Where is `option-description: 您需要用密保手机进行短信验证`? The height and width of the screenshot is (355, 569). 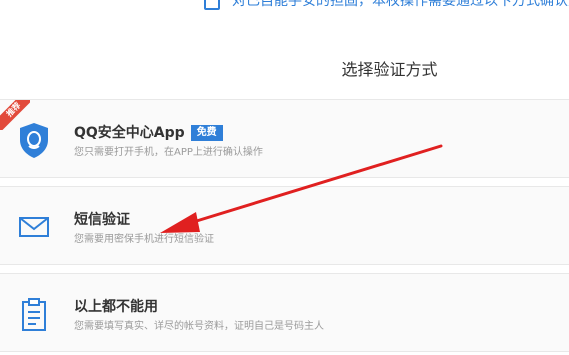
option-description: 您需要用密保手机进行短信验证 is located at coordinates (144, 239).